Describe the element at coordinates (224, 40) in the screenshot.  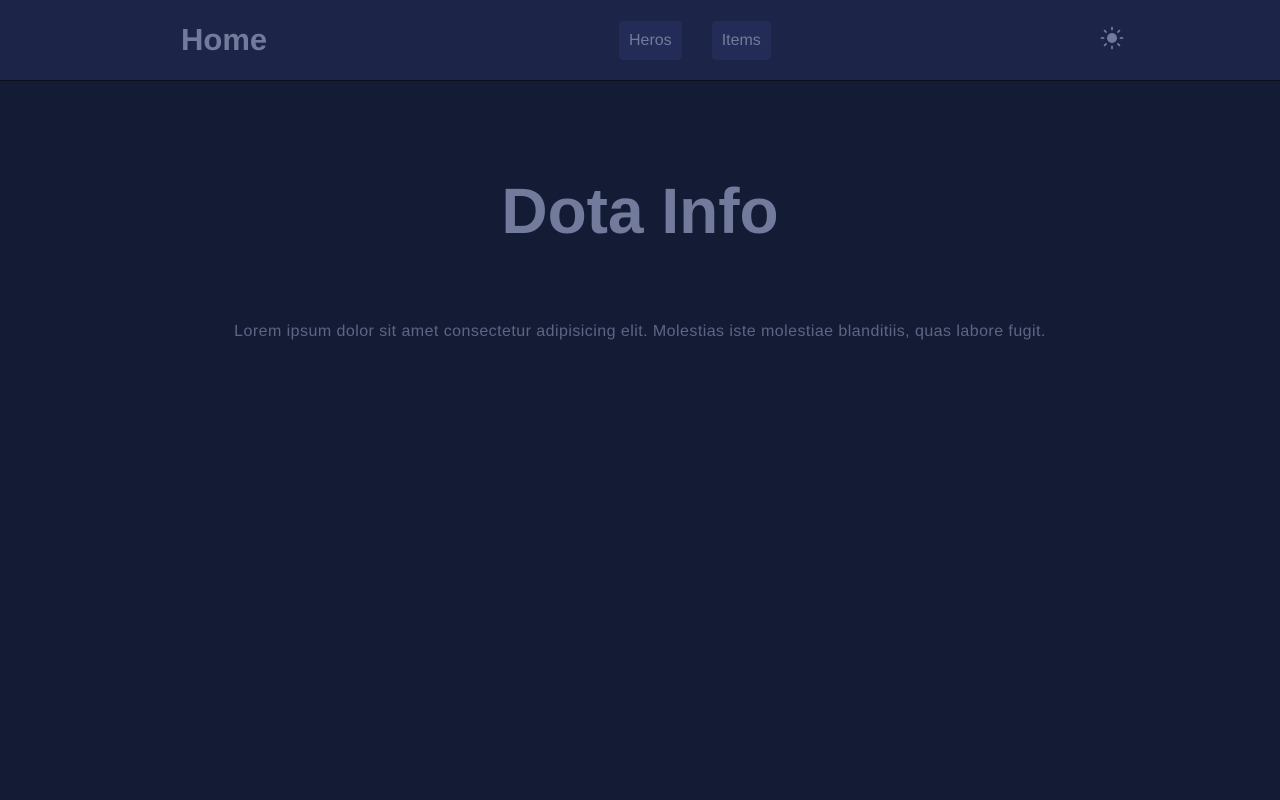
I see `home-link: Home` at that location.